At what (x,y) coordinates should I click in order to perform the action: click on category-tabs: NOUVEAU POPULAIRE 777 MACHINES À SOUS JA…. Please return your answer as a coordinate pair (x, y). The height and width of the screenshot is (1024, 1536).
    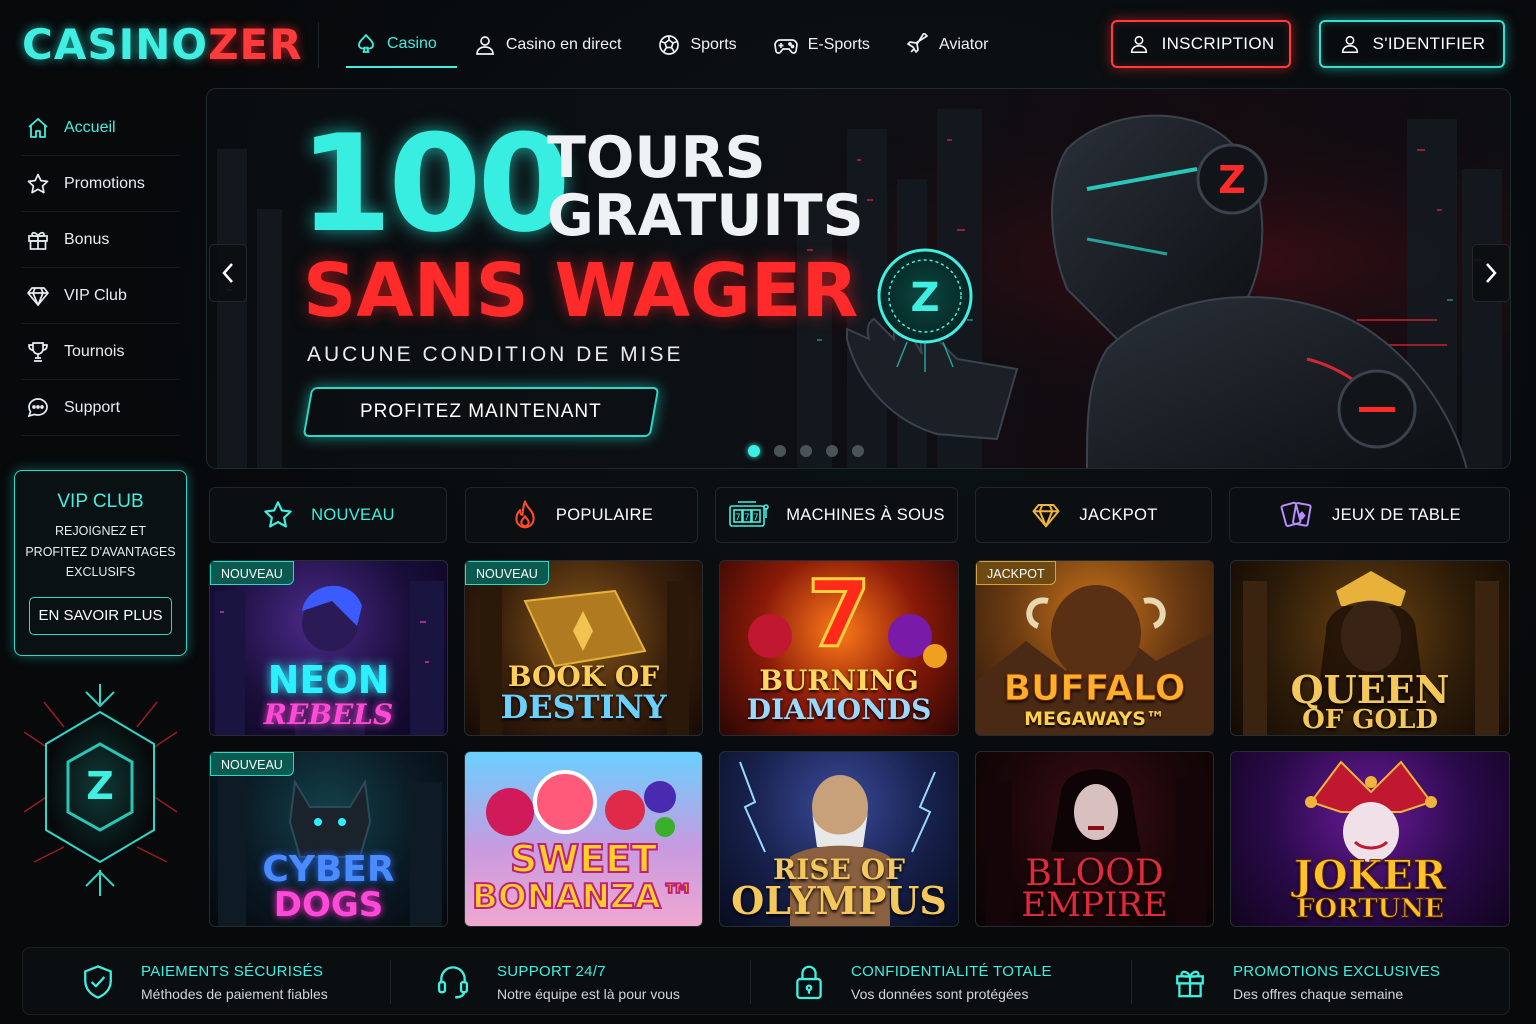
    Looking at the image, I should click on (859, 515).